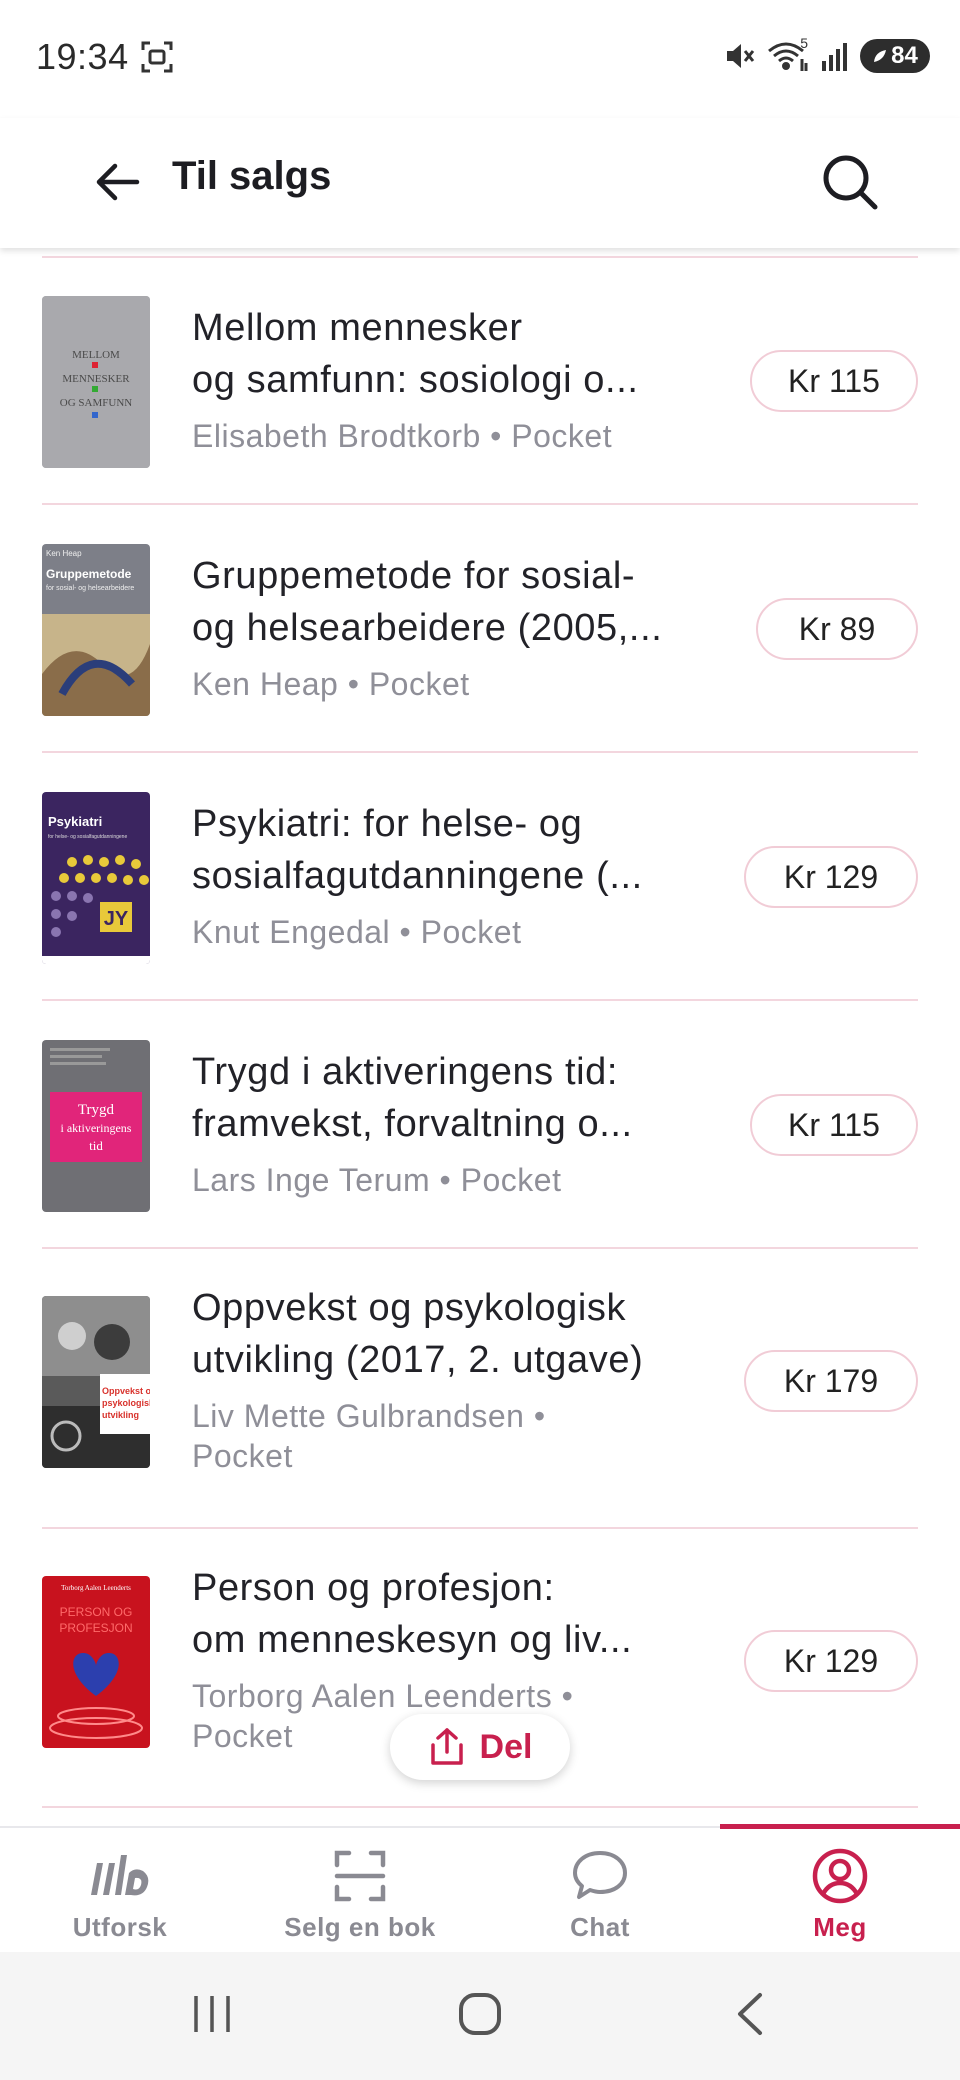 Image resolution: width=960 pixels, height=2080 pixels. What do you see at coordinates (750, 2014) in the screenshot?
I see `system-back-button` at bounding box center [750, 2014].